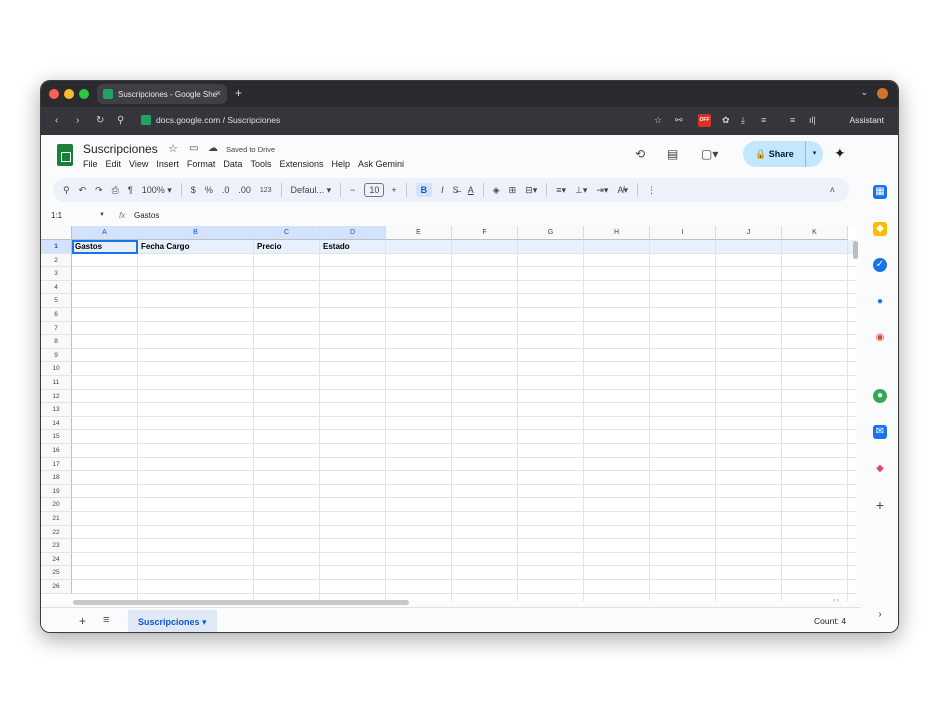  I want to click on percent-format-button: %, so click(209, 190).